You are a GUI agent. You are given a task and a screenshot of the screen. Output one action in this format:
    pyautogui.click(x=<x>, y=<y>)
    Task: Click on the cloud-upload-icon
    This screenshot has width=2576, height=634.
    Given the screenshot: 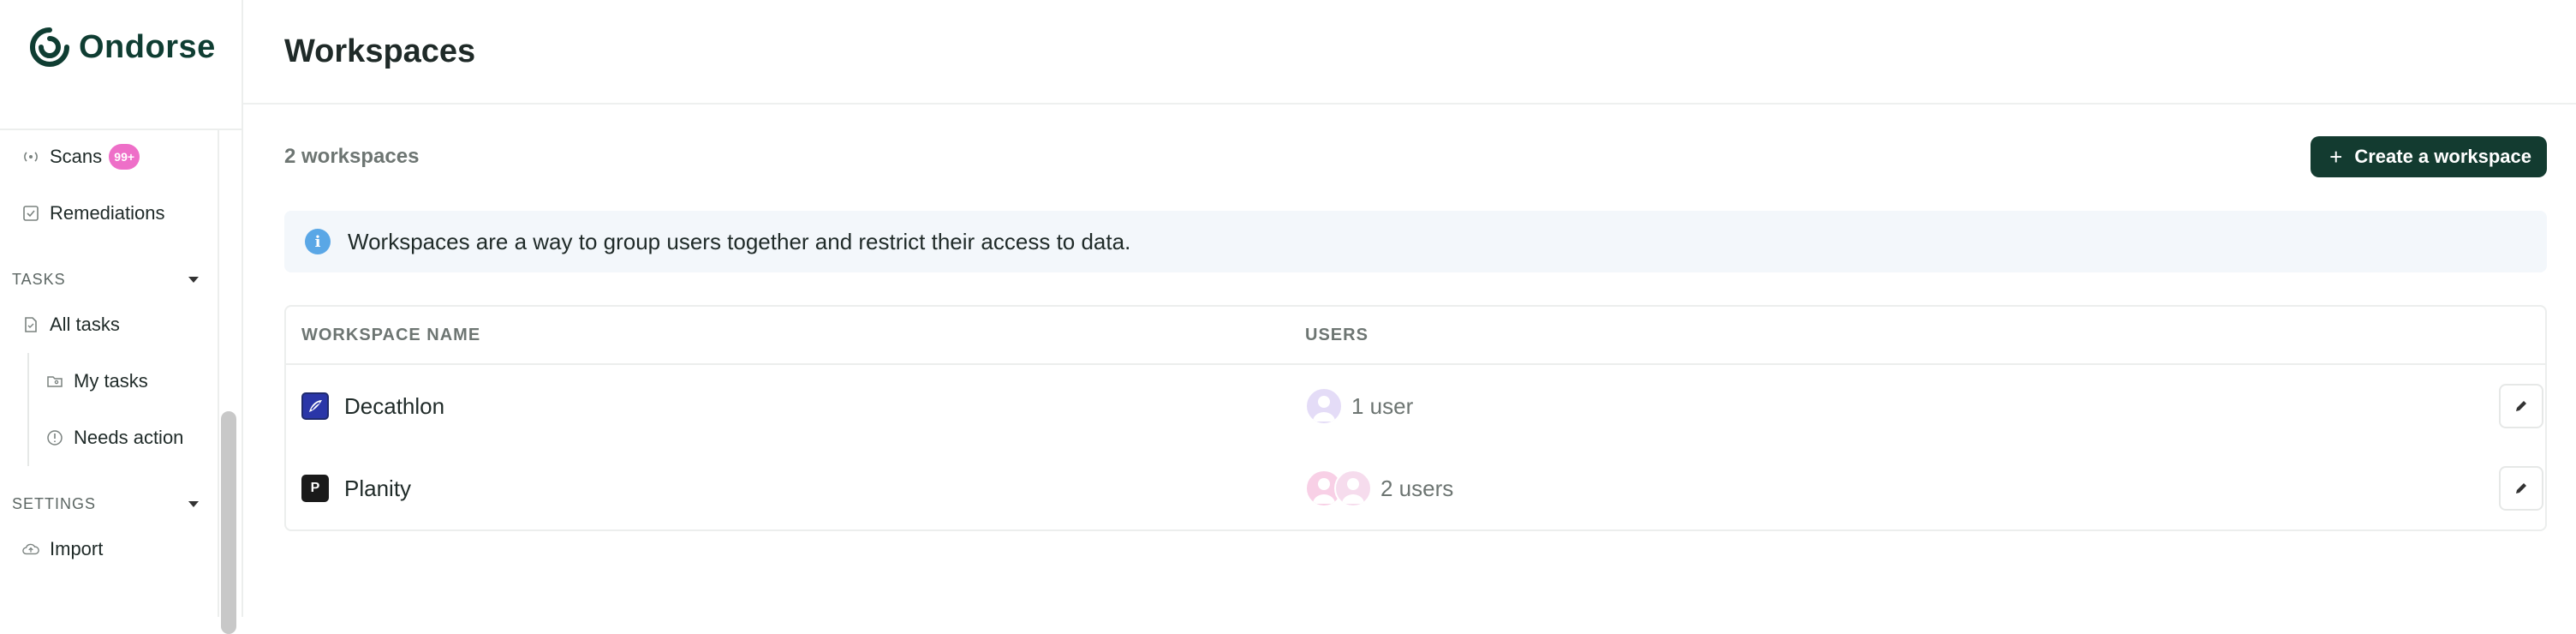 What is the action you would take?
    pyautogui.click(x=31, y=550)
    